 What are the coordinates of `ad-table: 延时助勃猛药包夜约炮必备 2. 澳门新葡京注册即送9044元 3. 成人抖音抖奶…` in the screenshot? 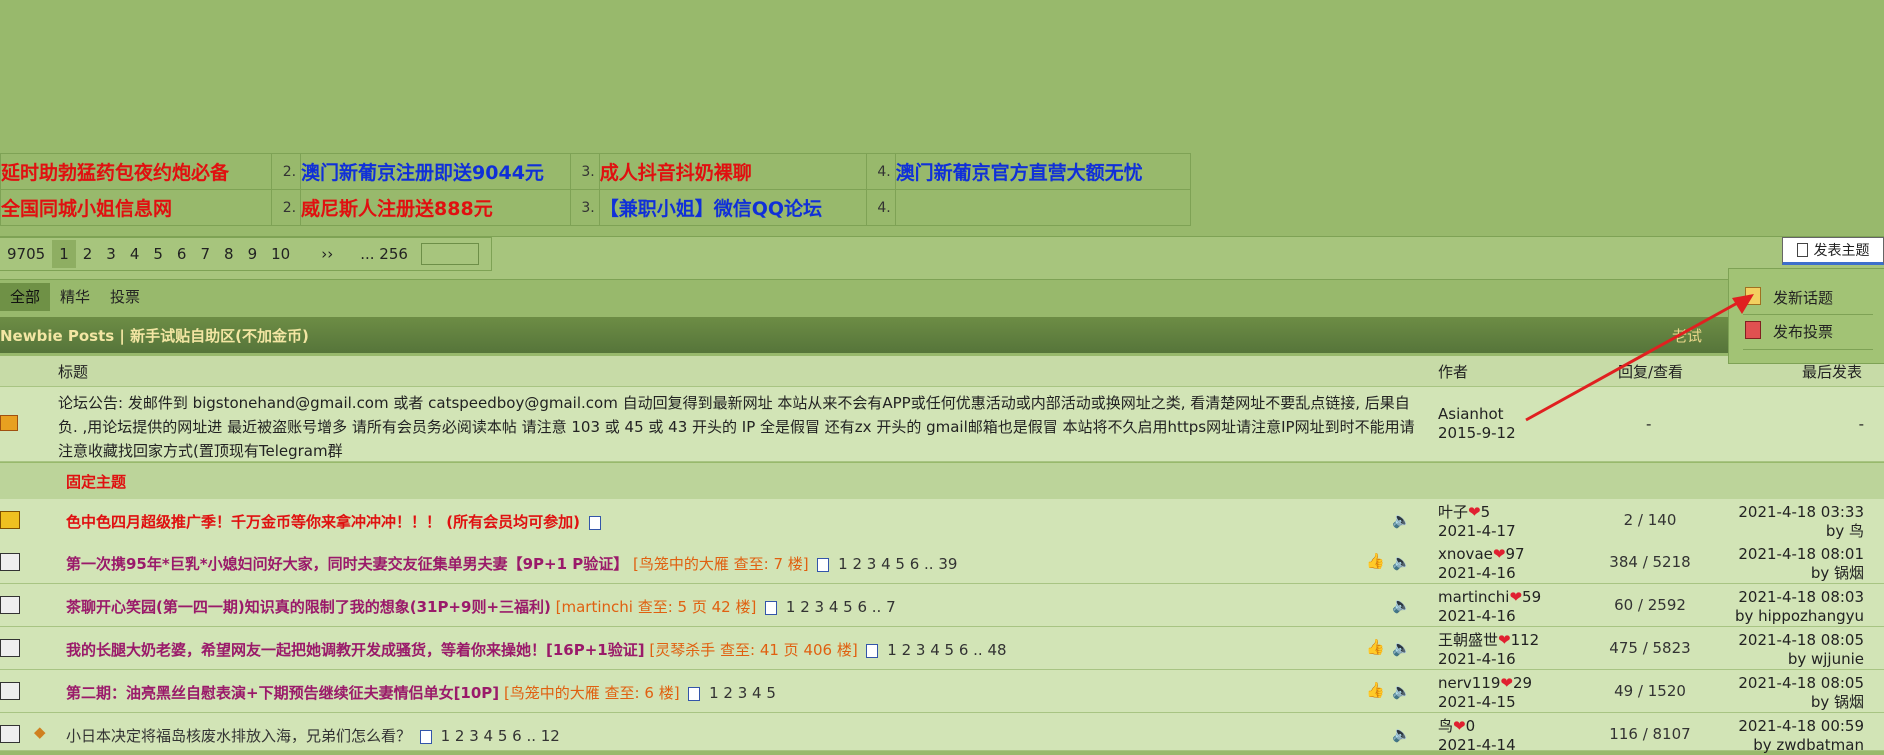 It's located at (596, 189).